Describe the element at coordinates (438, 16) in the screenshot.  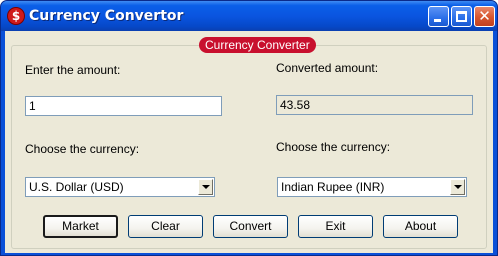
I see `minimize-button` at that location.